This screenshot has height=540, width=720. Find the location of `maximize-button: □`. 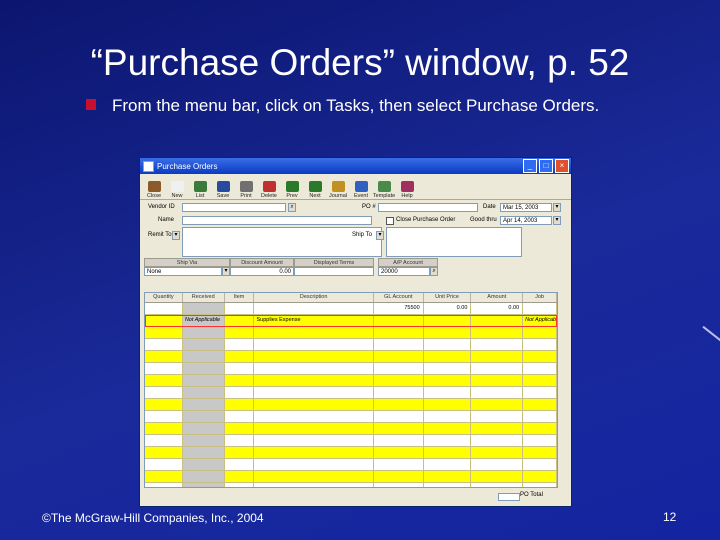

maximize-button: □ is located at coordinates (546, 166).